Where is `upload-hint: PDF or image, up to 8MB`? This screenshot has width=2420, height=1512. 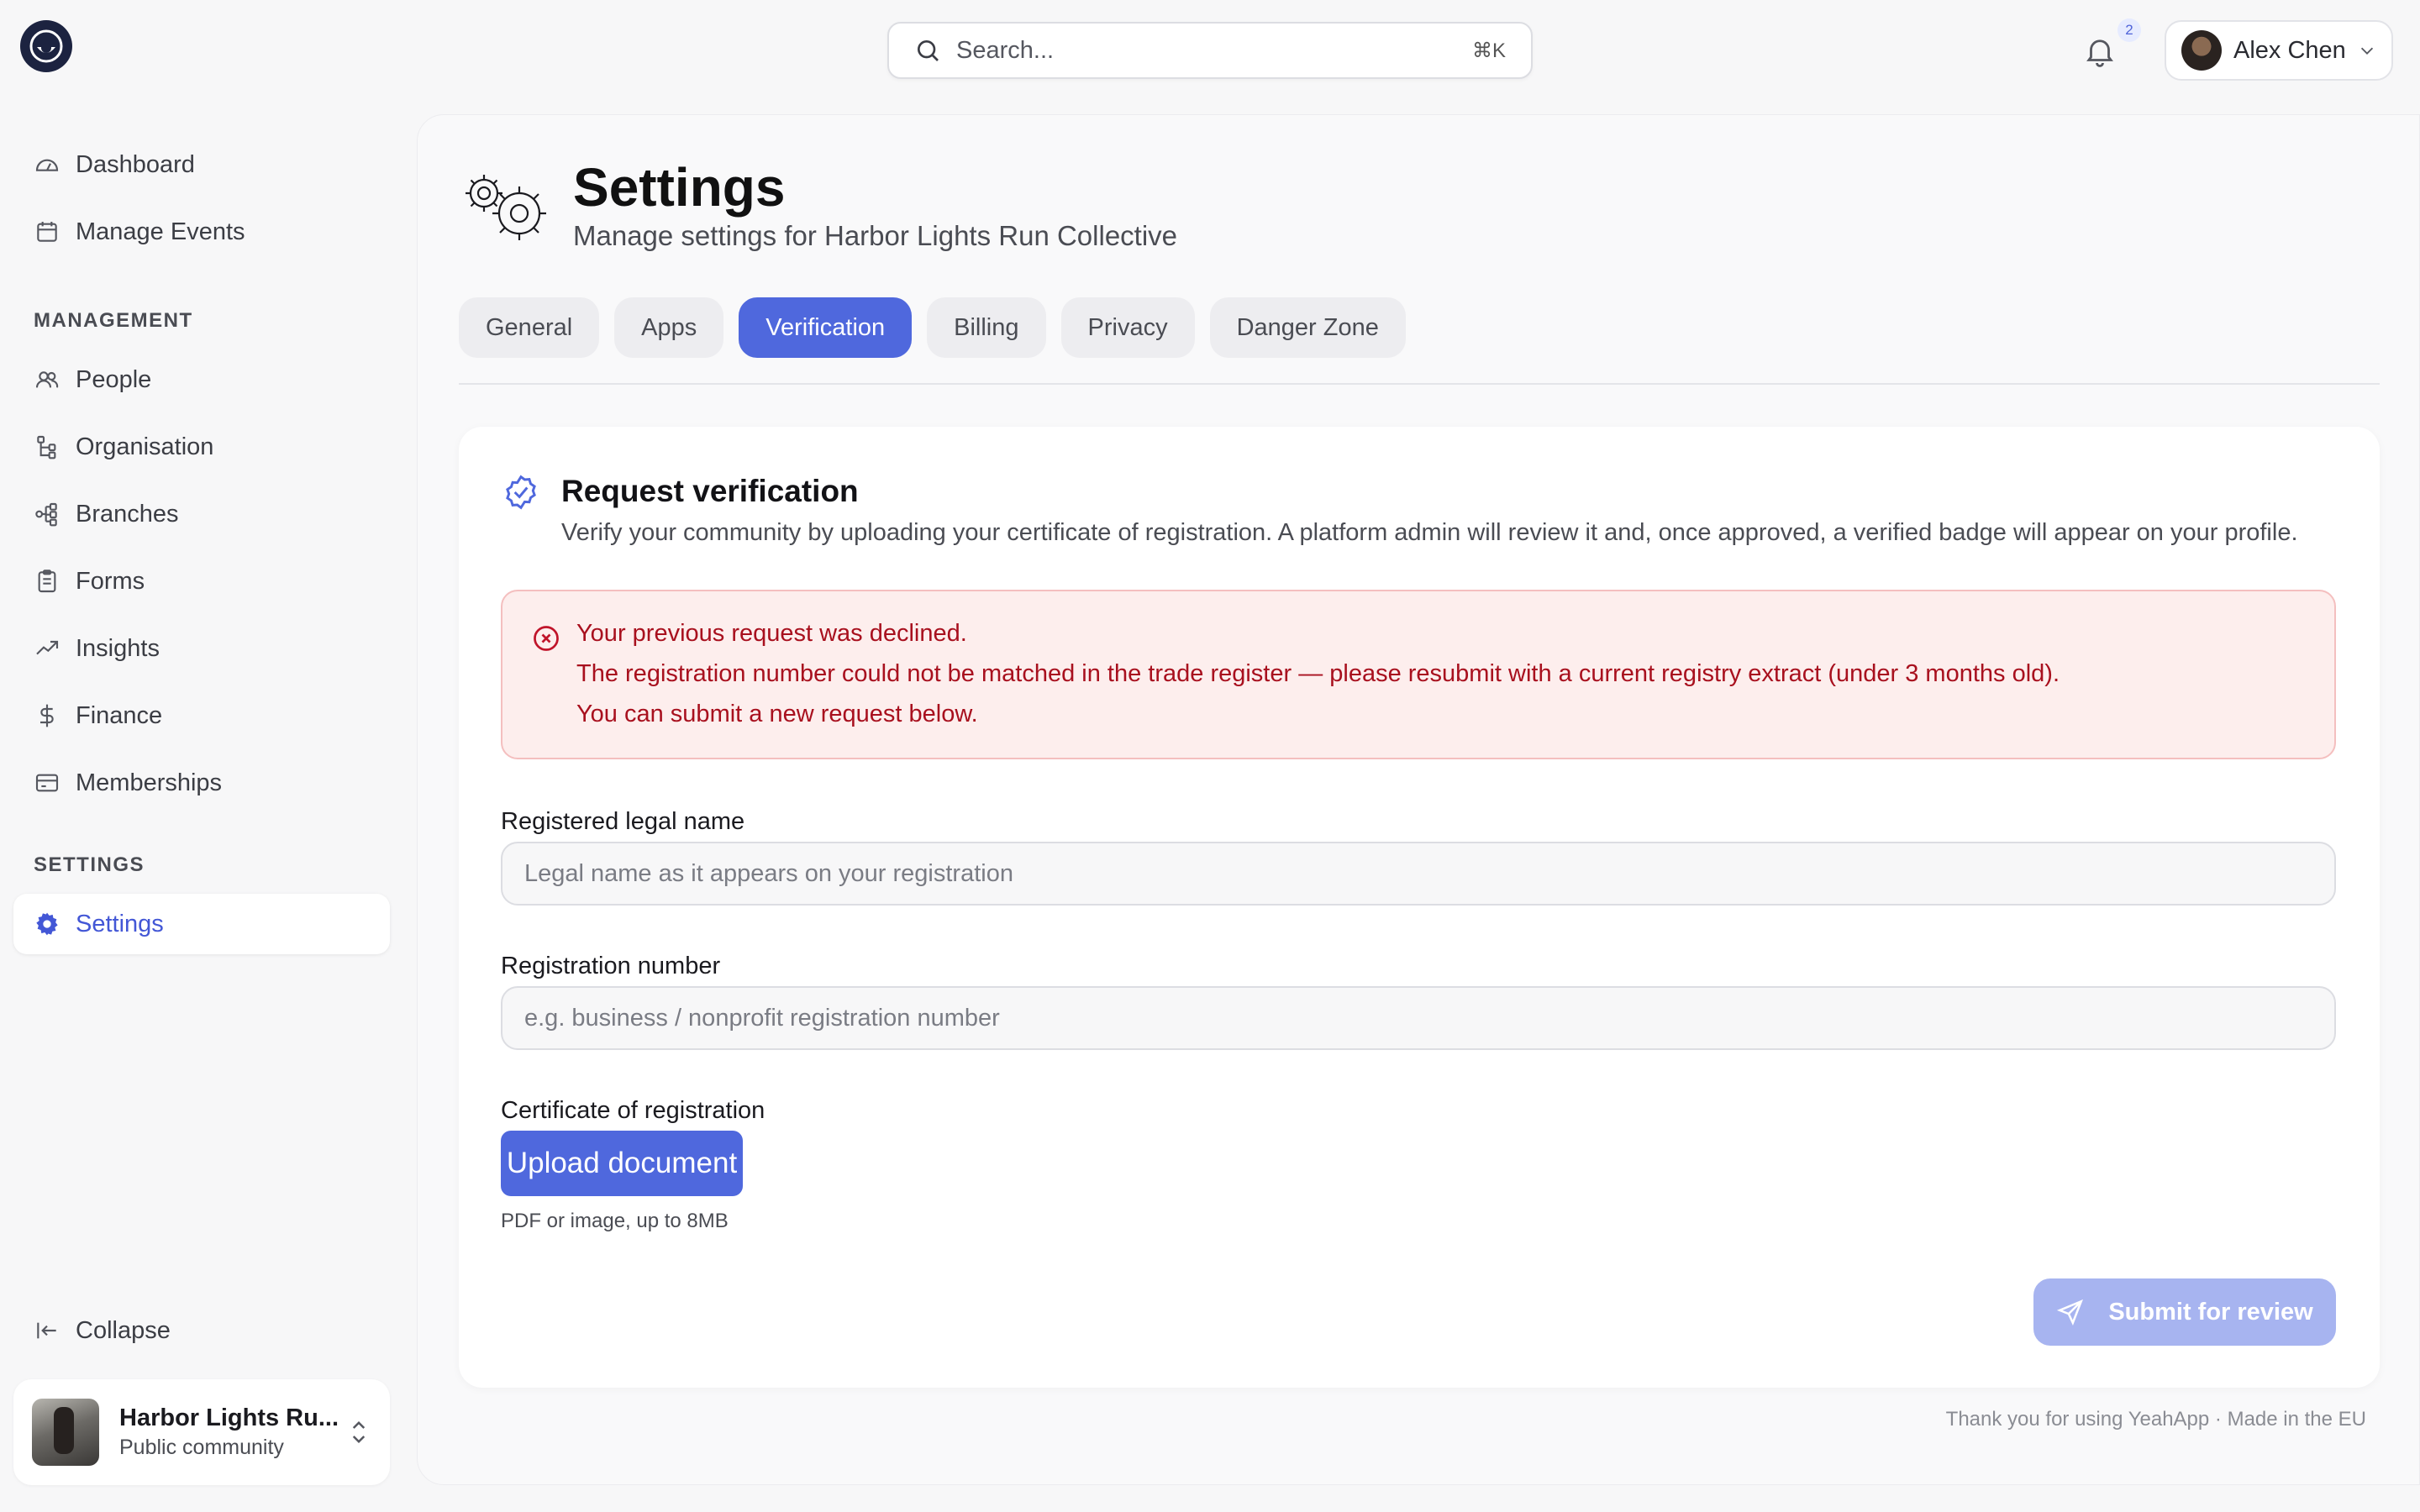
upload-hint: PDF or image, up to 8MB is located at coordinates (615, 1221).